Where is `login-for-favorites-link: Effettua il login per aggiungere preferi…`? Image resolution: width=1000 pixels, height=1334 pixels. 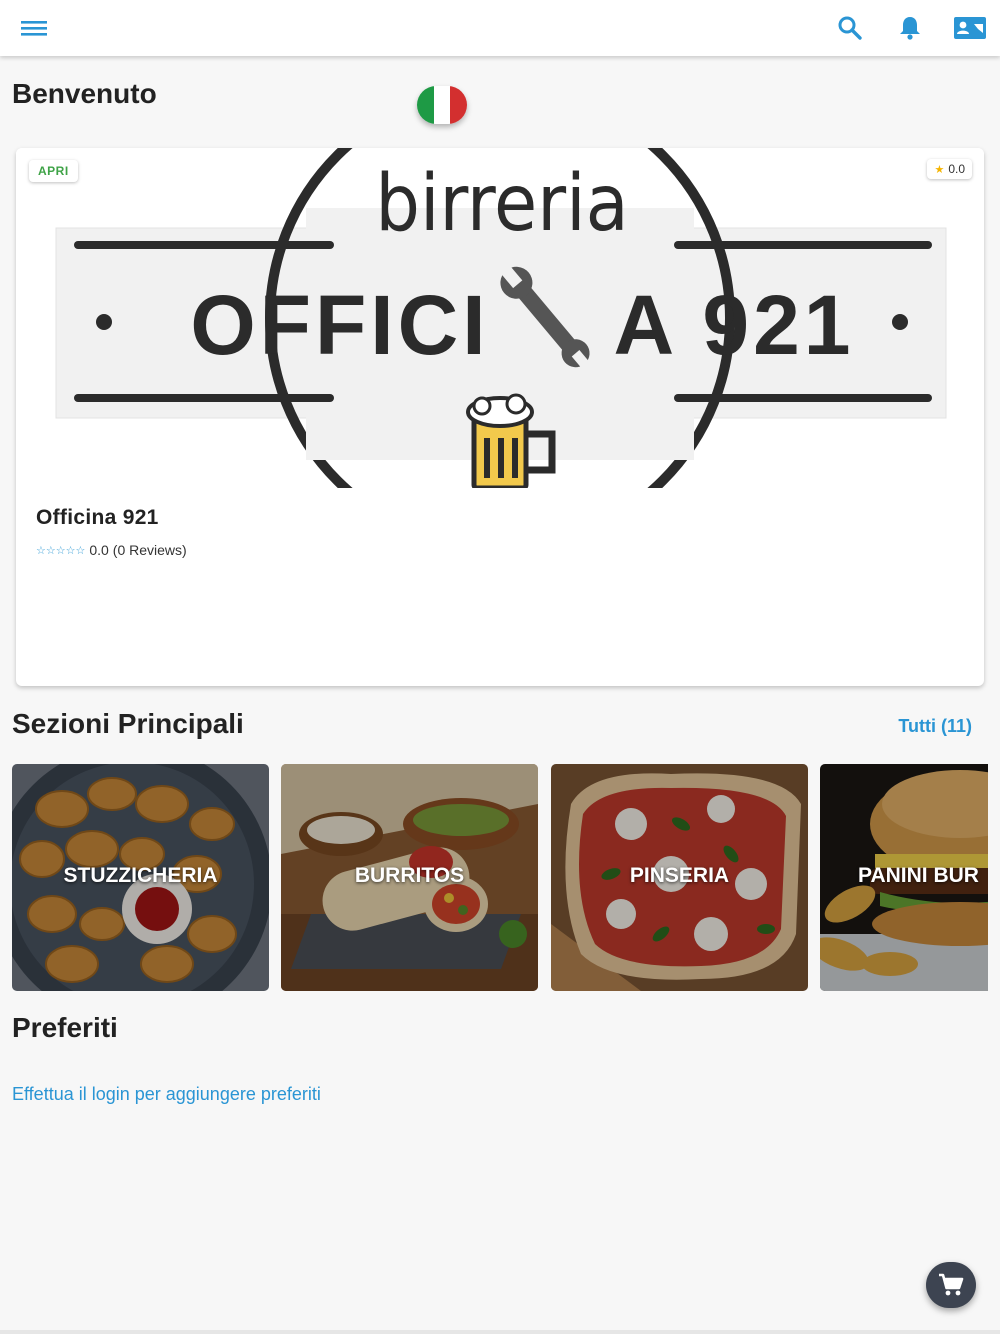 login-for-favorites-link: Effettua il login per aggiungere preferi… is located at coordinates (166, 1094).